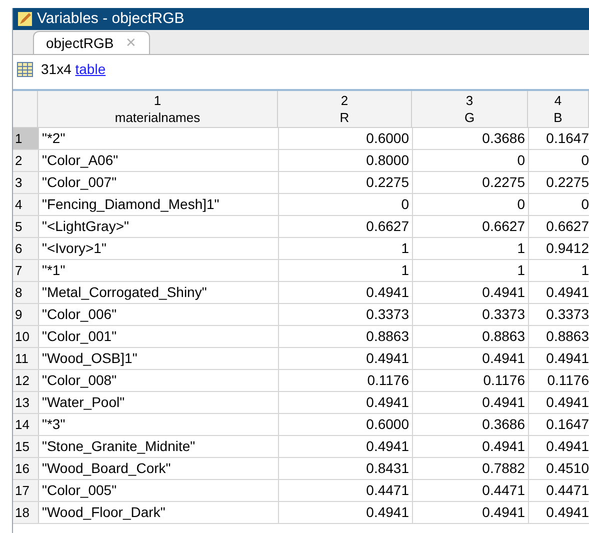 This screenshot has height=533, width=589. Describe the element at coordinates (159, 336) in the screenshot. I see `table-cell: "Color_001"` at that location.